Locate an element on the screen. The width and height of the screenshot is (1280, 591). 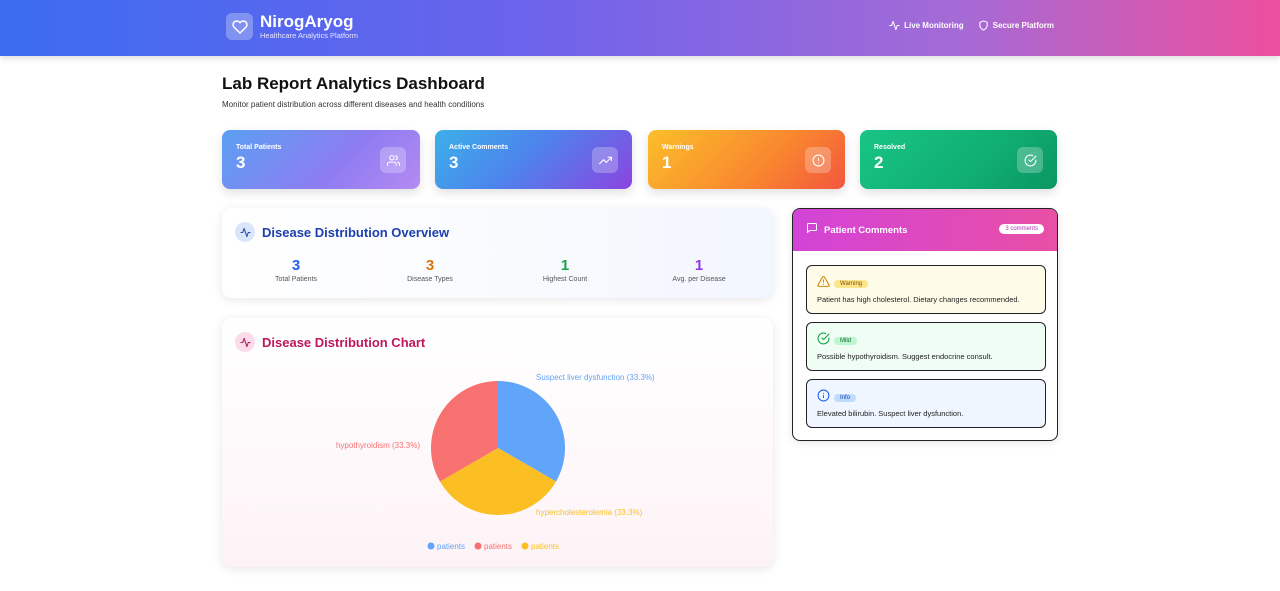
header-nav: Live Monitoring Secure Platform is located at coordinates (971, 25).